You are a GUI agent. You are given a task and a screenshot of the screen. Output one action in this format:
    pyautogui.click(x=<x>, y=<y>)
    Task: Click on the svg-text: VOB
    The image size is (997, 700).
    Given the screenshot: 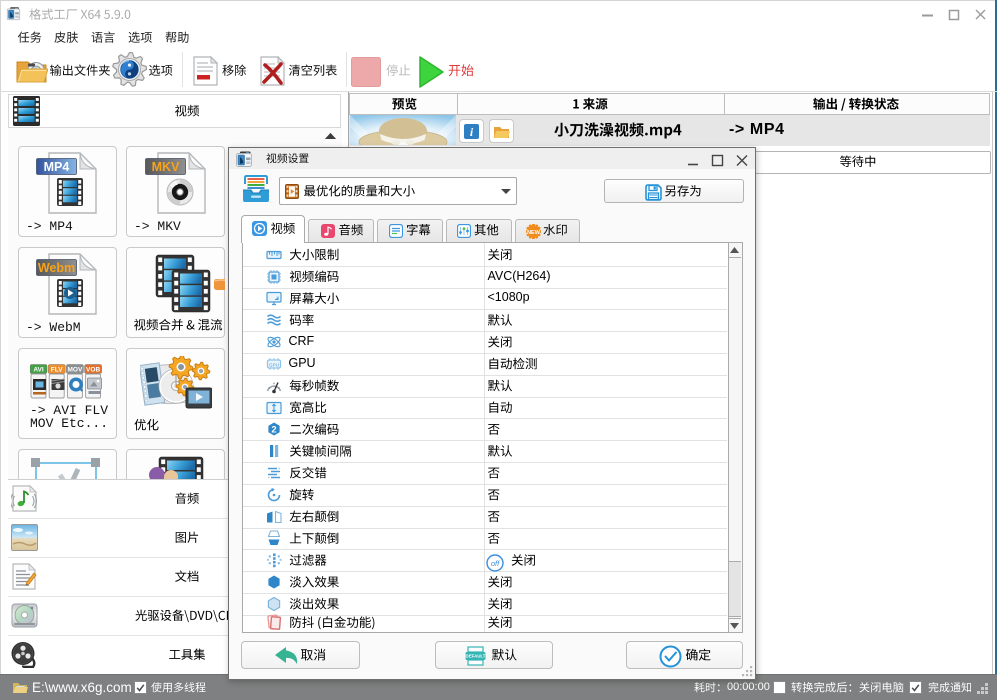 What is the action you would take?
    pyautogui.click(x=93, y=369)
    